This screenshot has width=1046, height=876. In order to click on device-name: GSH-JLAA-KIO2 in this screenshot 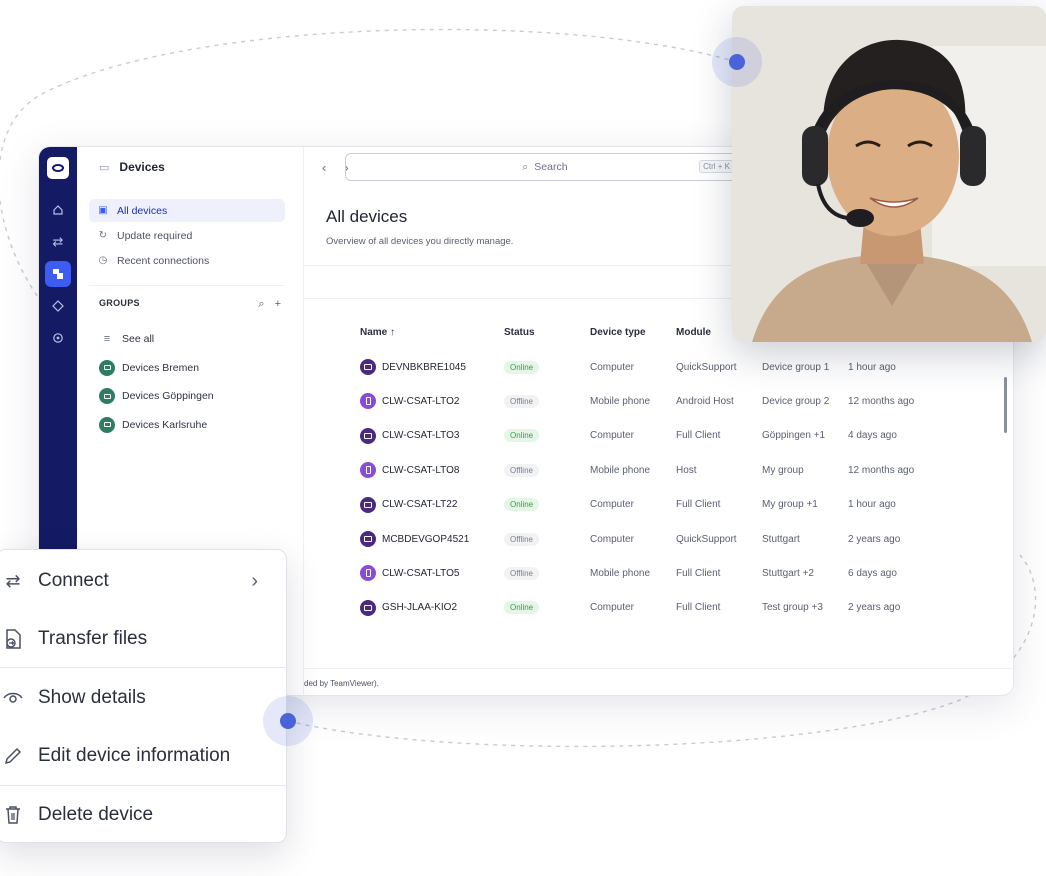, I will do `click(420, 608)`.